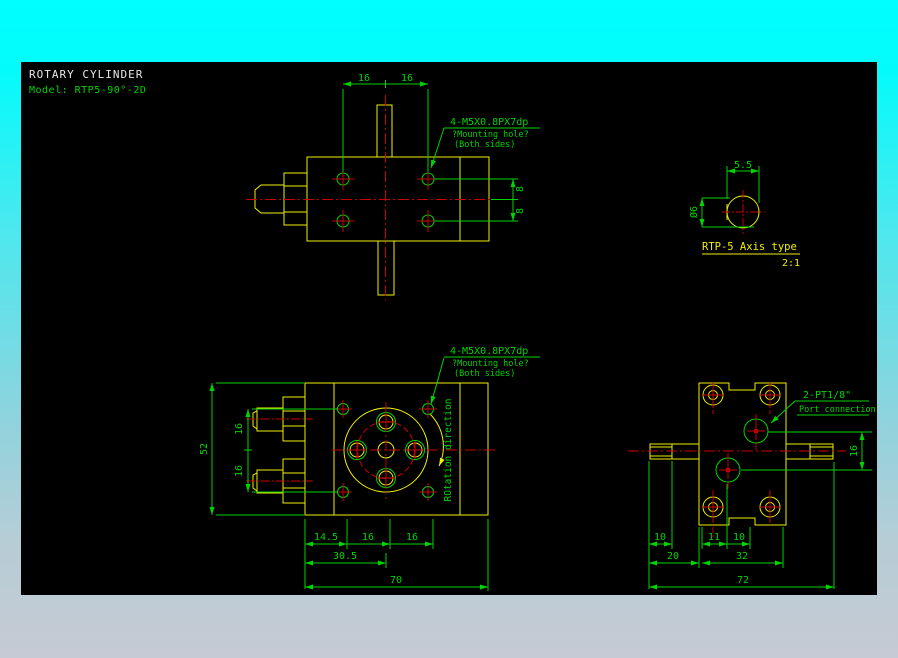  Describe the element at coordinates (239, 471) in the screenshot. I see `front-dim-16-lower: 16` at that location.